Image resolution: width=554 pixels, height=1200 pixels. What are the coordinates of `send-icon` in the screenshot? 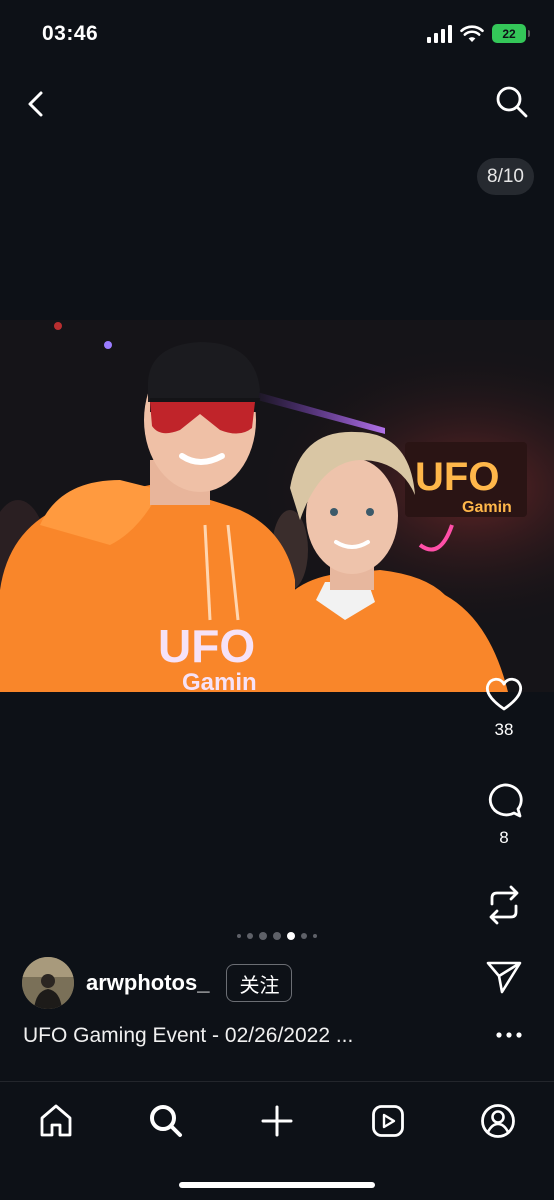 It's located at (504, 977).